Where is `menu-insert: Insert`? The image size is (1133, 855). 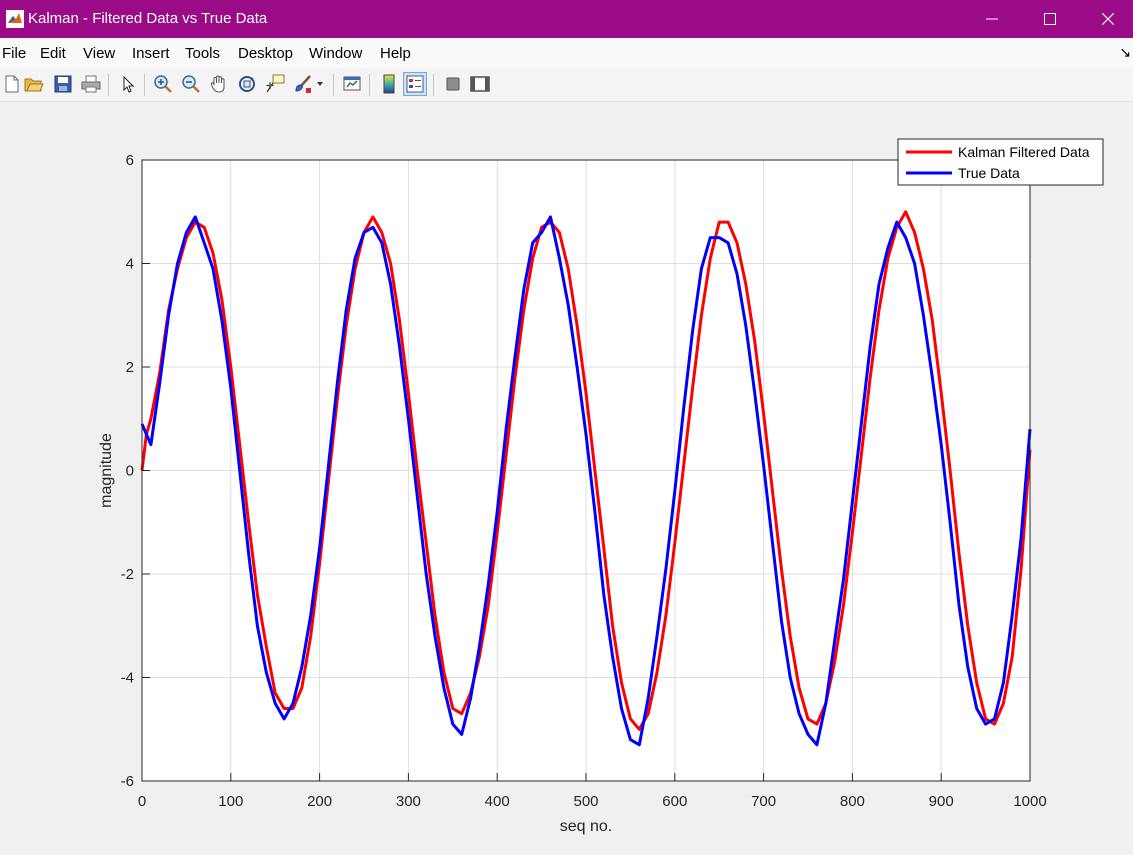 menu-insert: Insert is located at coordinates (151, 53).